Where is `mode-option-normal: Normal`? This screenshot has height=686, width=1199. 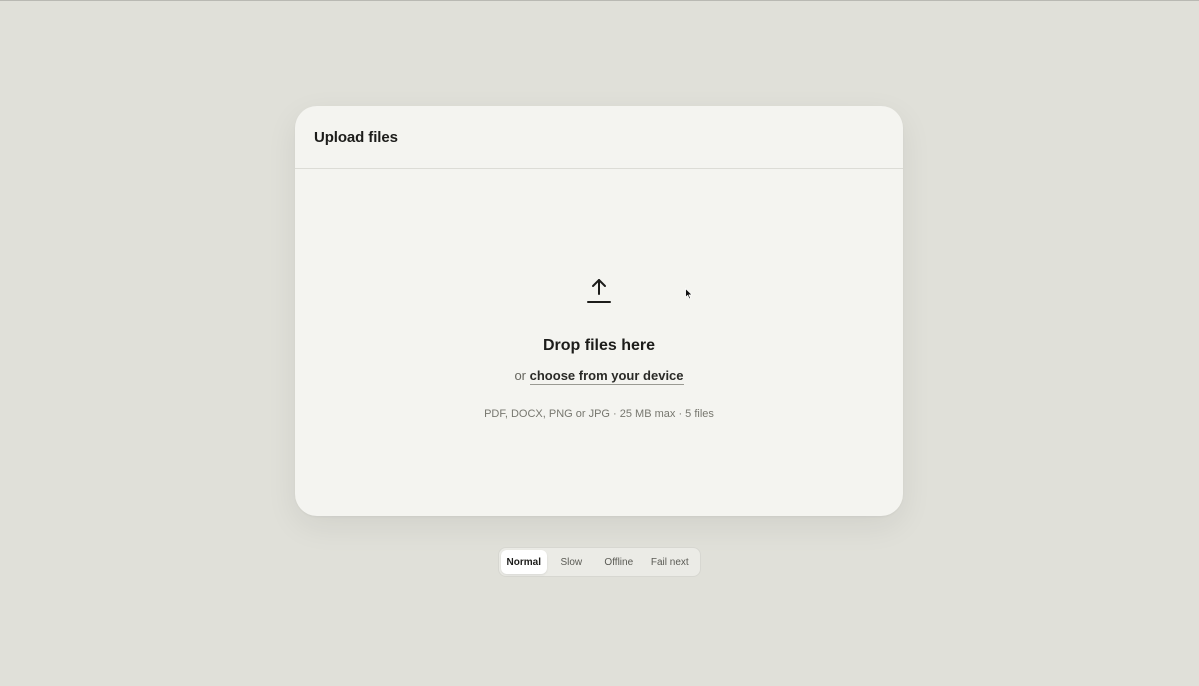 mode-option-normal: Normal is located at coordinates (524, 562).